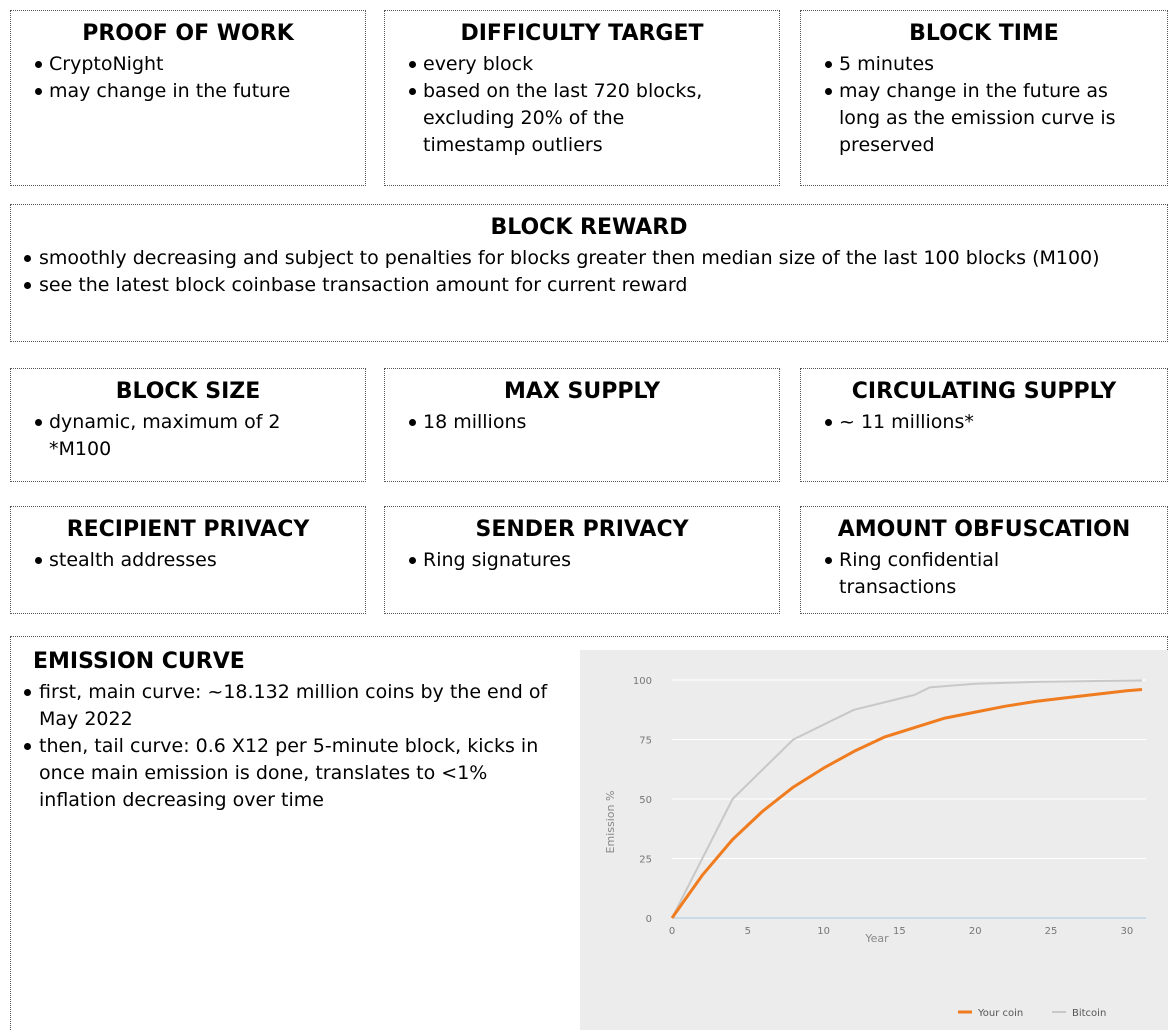 This screenshot has width=1168, height=1034. I want to click on x-axis-label: Year, so click(876, 938).